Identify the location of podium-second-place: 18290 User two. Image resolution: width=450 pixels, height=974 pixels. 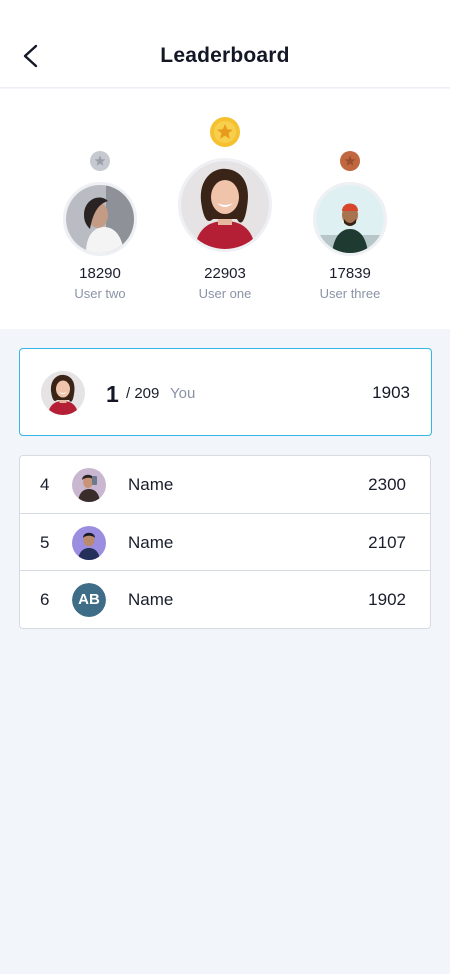
(100, 204).